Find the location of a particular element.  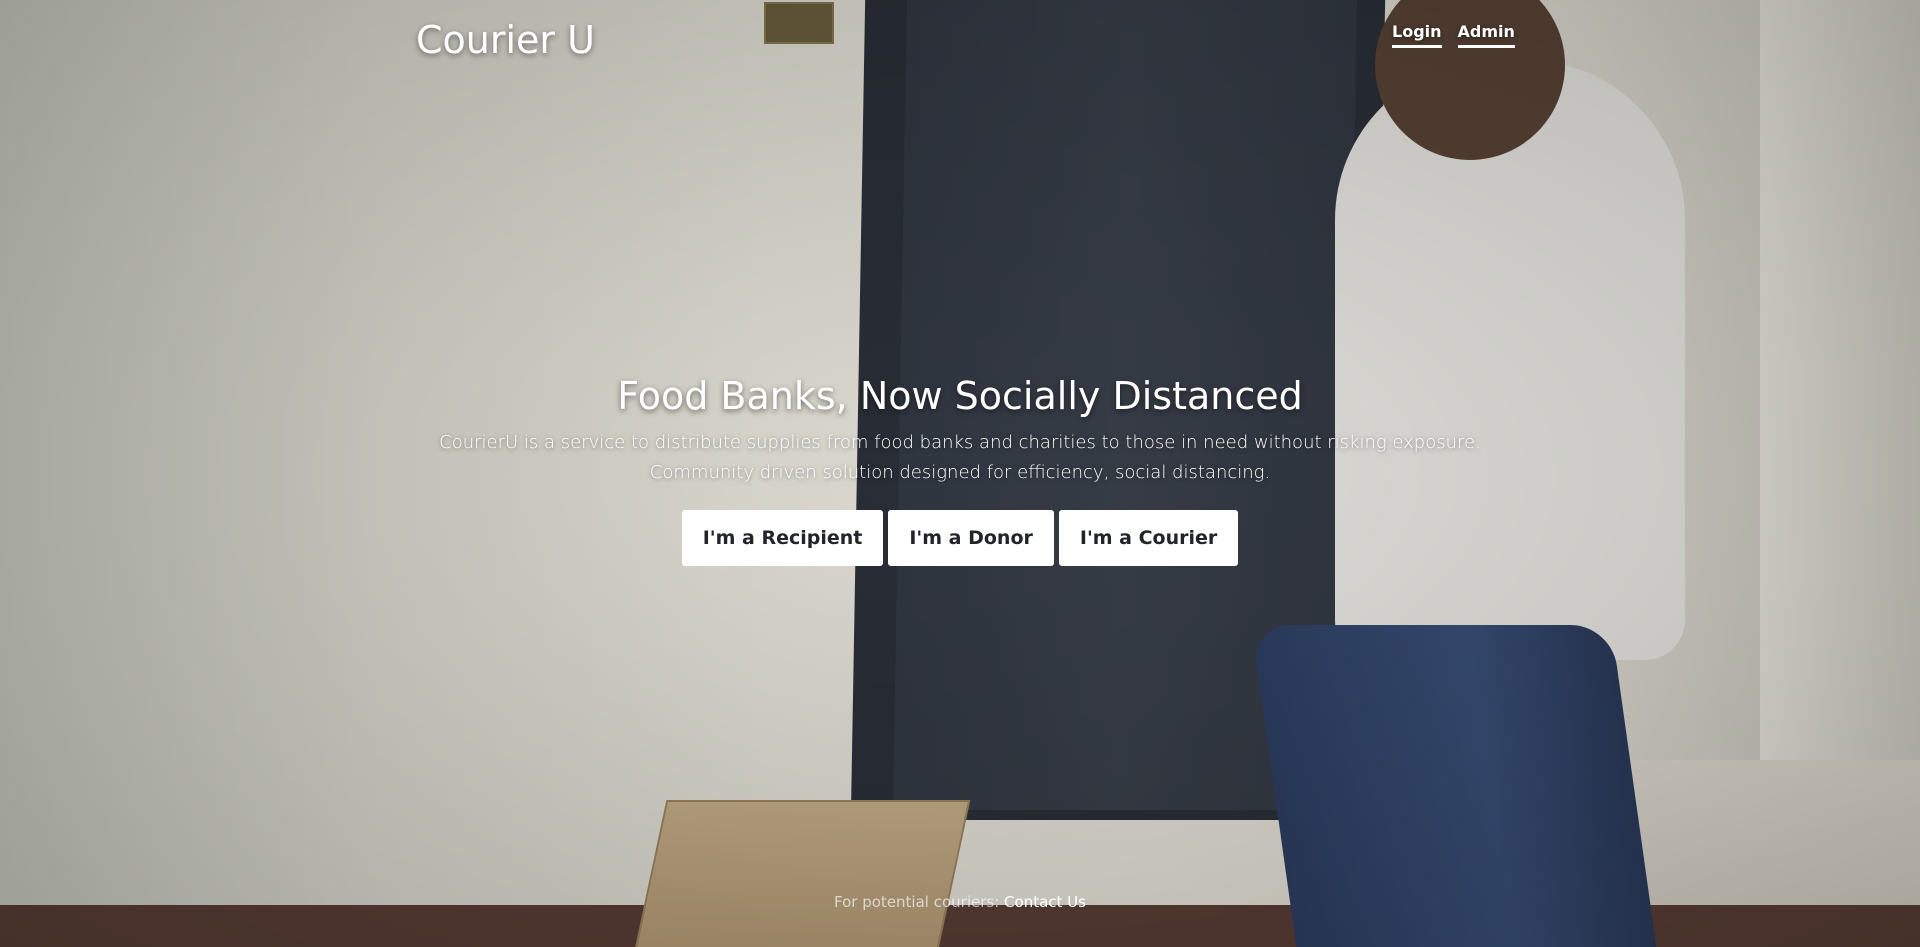

nav-login-link: Login is located at coordinates (1417, 35).